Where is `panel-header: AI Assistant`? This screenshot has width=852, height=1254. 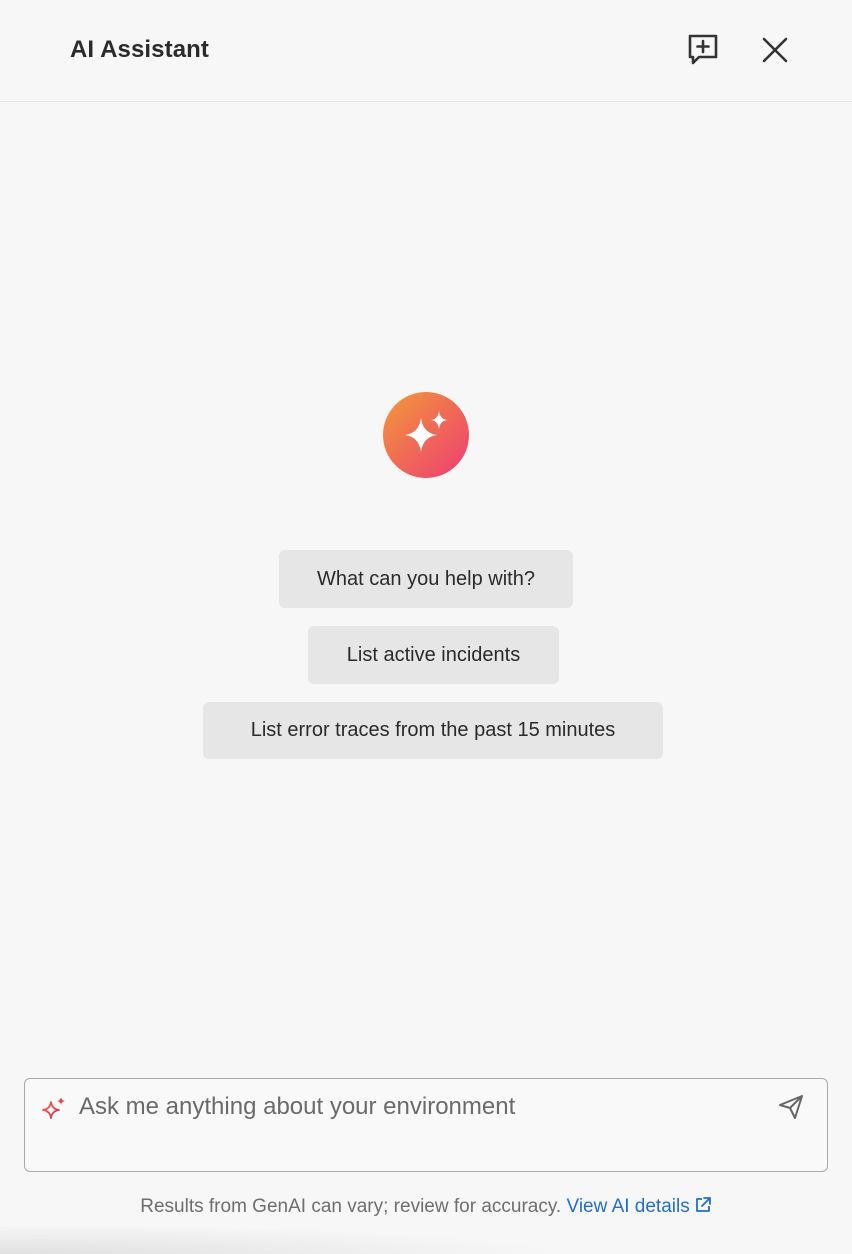
panel-header: AI Assistant is located at coordinates (426, 51).